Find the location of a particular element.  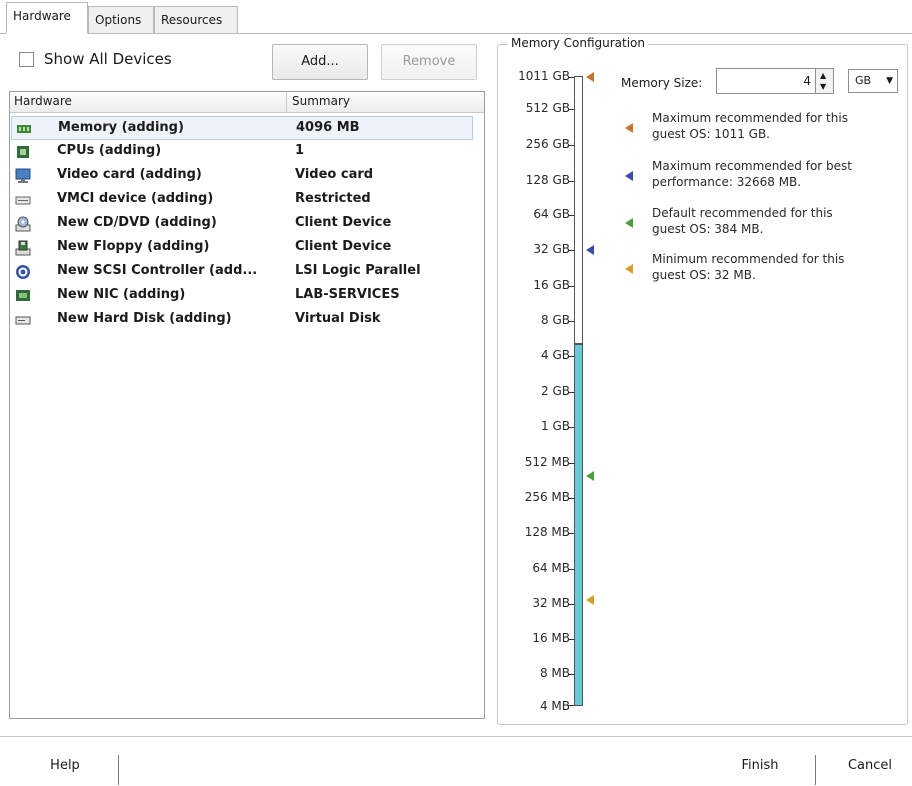

scale-label: 8 GB is located at coordinates (555, 320).